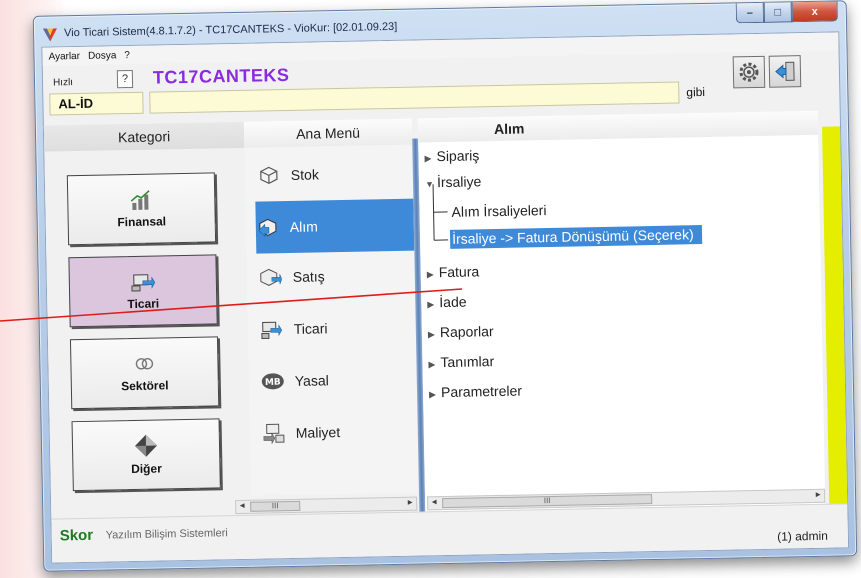 The image size is (861, 578). Describe the element at coordinates (143, 304) in the screenshot. I see `category-label: Ticari` at that location.